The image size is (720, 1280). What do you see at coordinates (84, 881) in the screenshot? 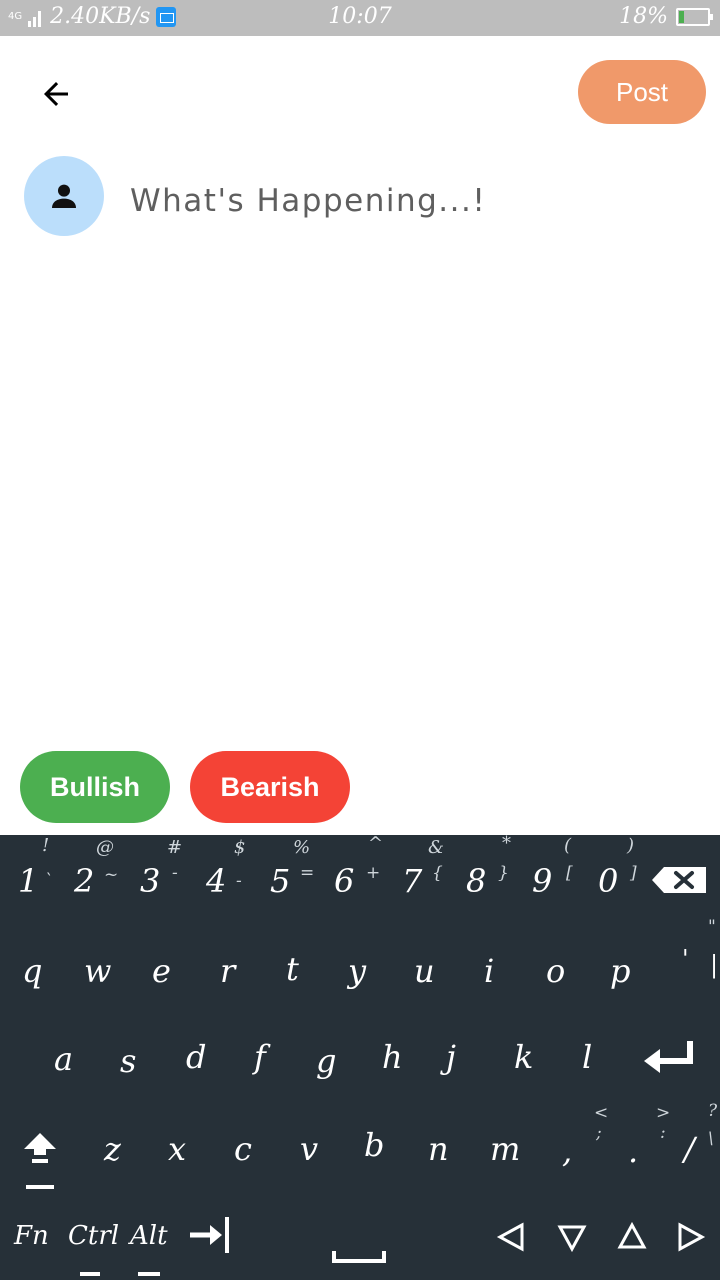
I see `key-2: 2` at bounding box center [84, 881].